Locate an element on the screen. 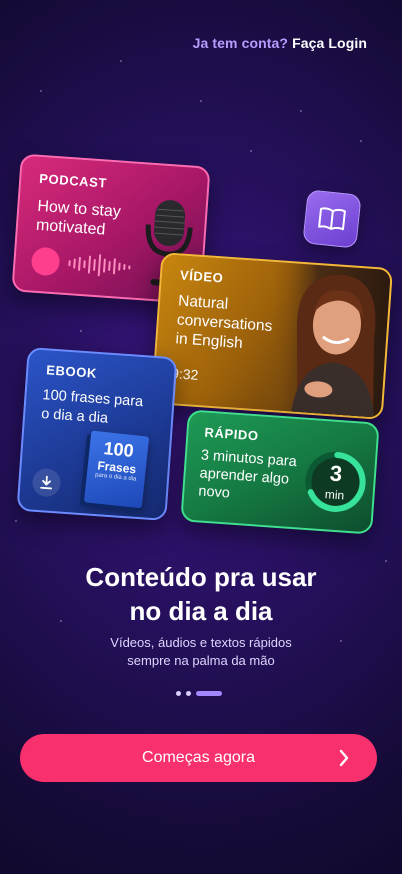 The image size is (402, 874). start-button: Começas agora is located at coordinates (198, 758).